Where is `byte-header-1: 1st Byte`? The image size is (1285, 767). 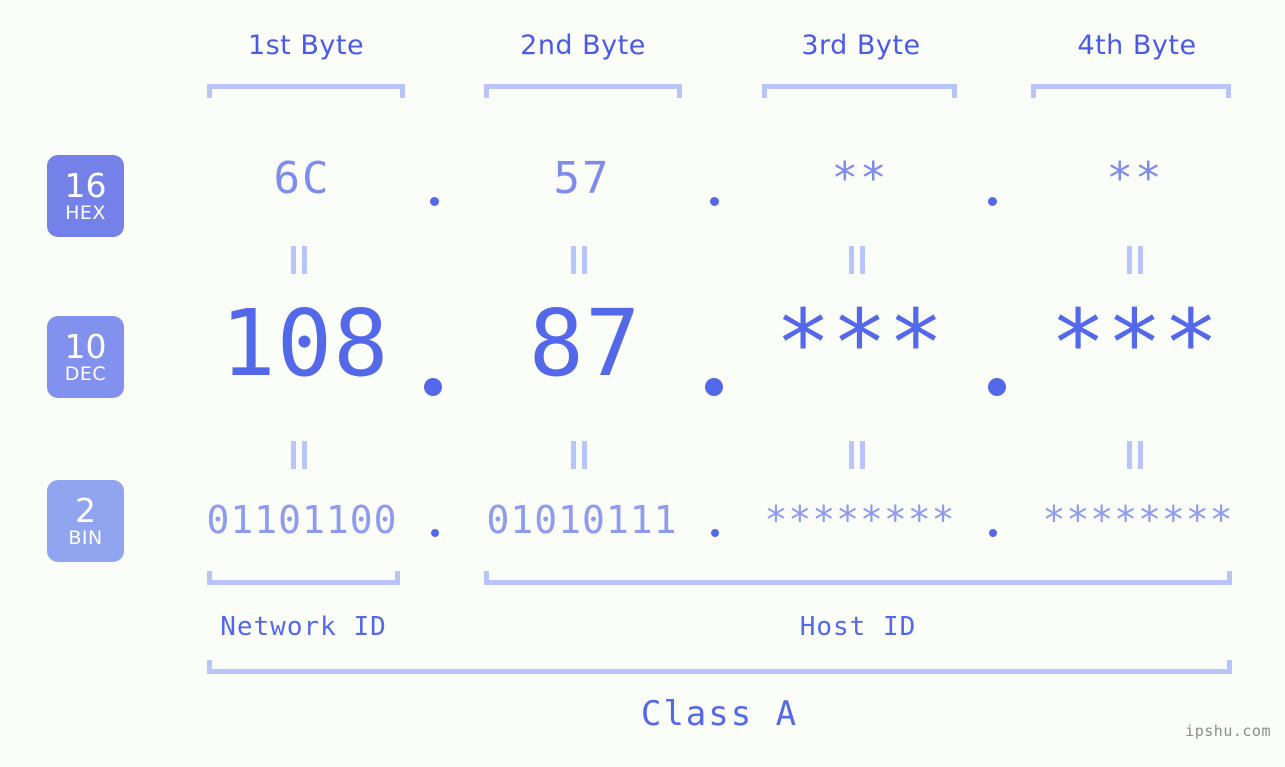 byte-header-1: 1st Byte is located at coordinates (306, 45).